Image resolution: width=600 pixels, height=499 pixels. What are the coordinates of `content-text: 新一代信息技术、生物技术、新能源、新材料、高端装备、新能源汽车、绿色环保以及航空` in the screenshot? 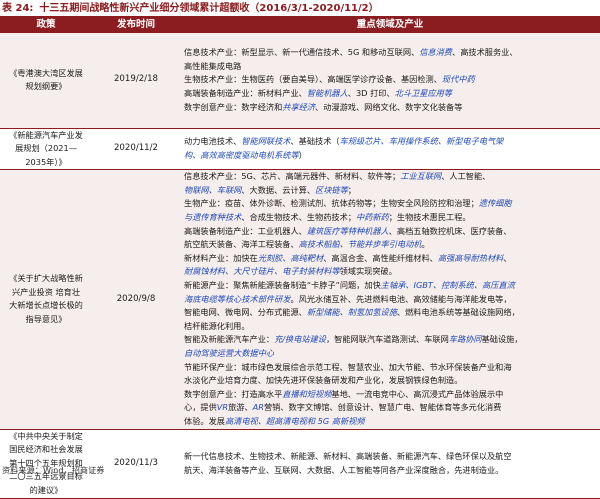 It's located at (348, 455).